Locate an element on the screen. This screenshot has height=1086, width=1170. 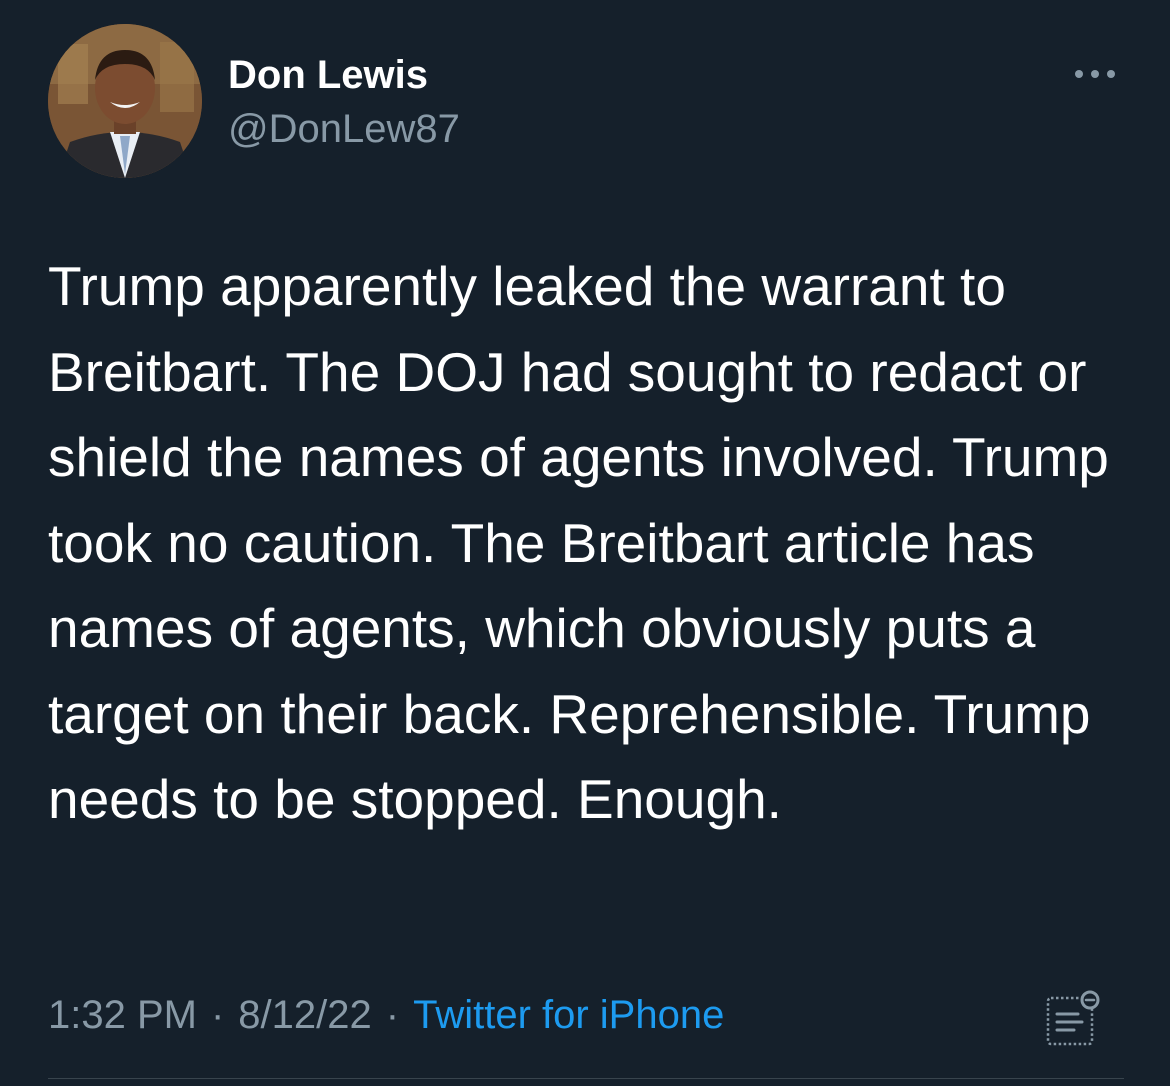
avatar is located at coordinates (125, 101).